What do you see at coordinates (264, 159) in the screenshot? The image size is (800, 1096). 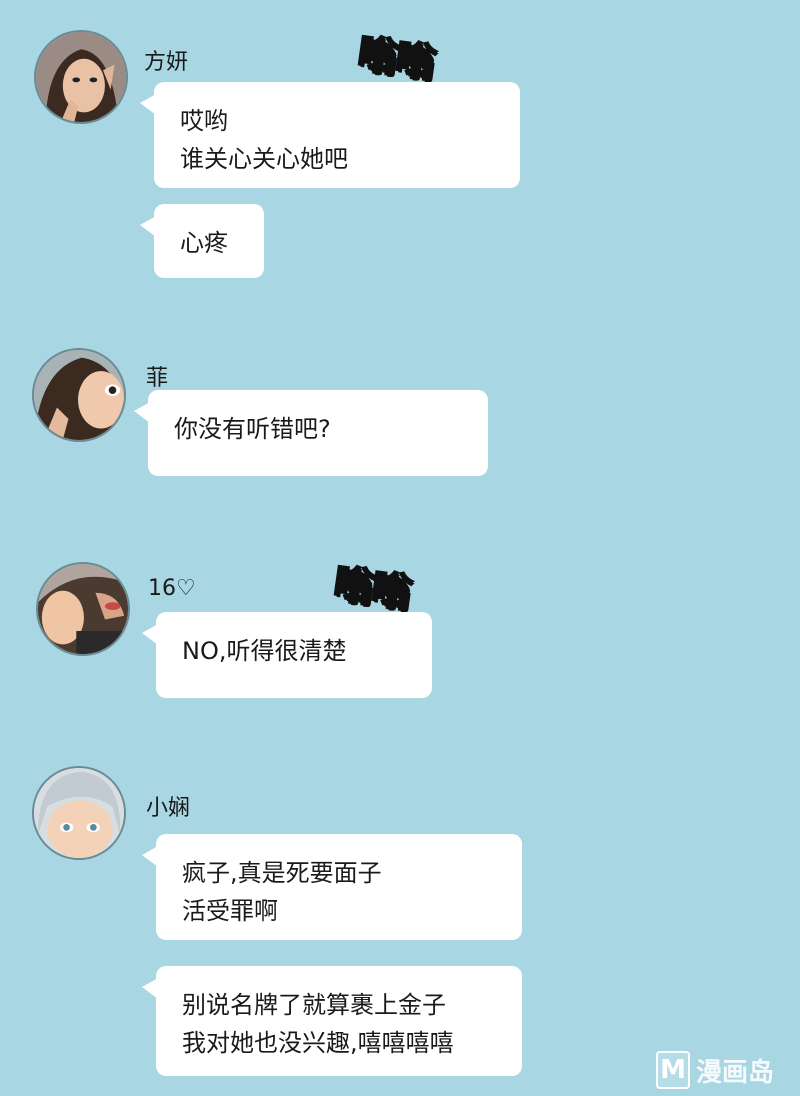 I see `message-text: 谁关心关心她吧` at bounding box center [264, 159].